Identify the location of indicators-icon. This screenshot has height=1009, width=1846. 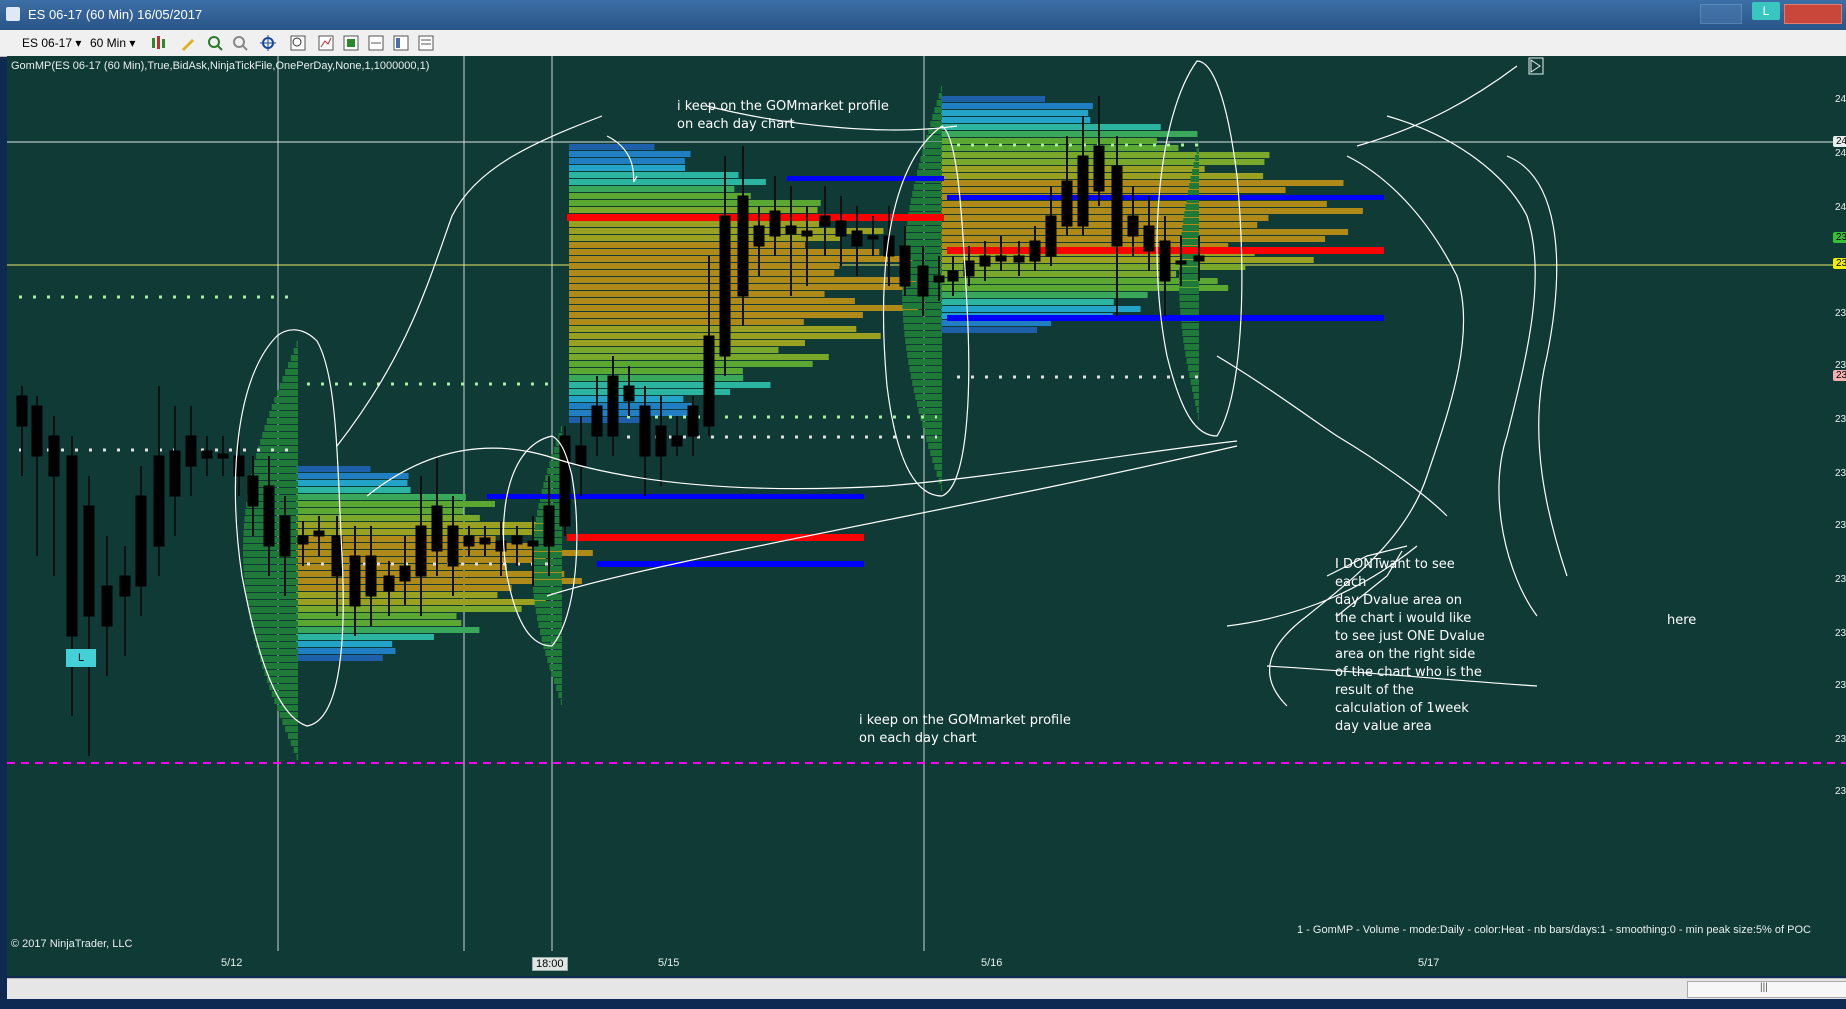
(326, 43).